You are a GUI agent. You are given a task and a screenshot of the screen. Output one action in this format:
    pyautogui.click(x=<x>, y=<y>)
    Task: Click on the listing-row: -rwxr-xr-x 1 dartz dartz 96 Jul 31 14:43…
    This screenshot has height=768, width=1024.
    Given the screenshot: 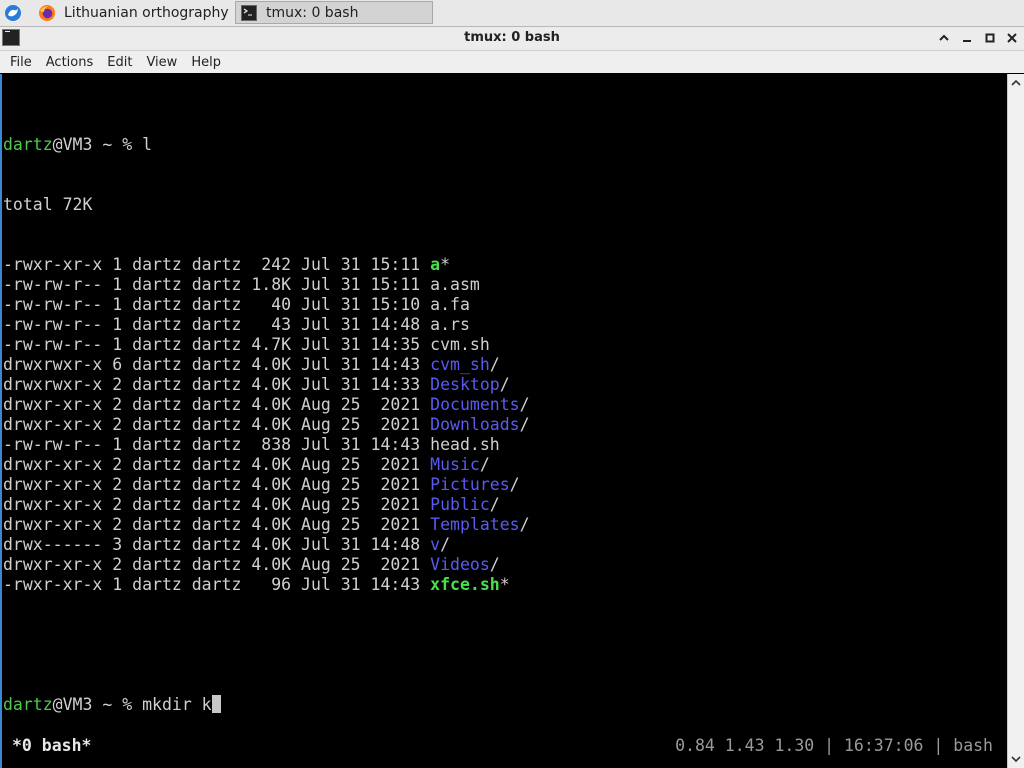 What is the action you would take?
    pyautogui.click(x=266, y=585)
    